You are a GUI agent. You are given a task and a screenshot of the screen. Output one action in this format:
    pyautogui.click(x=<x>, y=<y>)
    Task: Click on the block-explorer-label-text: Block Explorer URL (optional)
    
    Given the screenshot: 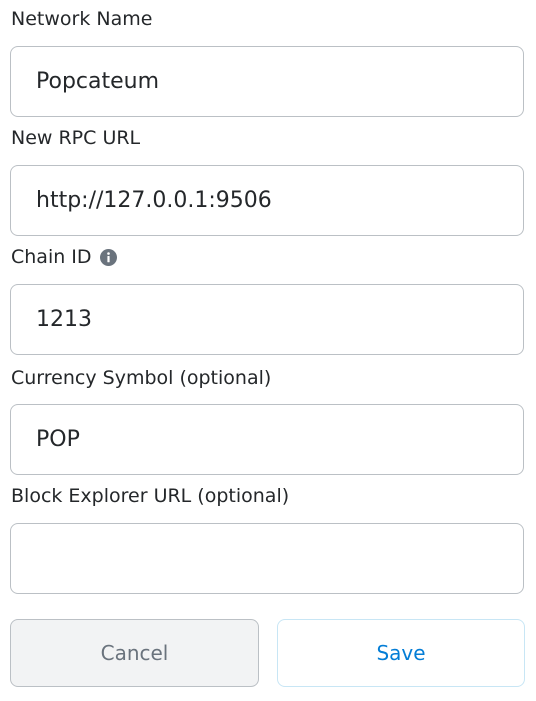 What is the action you would take?
    pyautogui.click(x=150, y=496)
    